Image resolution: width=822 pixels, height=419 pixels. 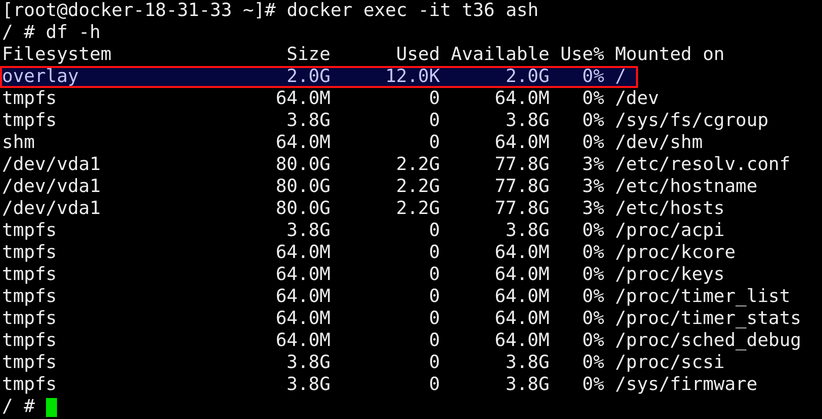 I want to click on table-cell: /, so click(x=620, y=77).